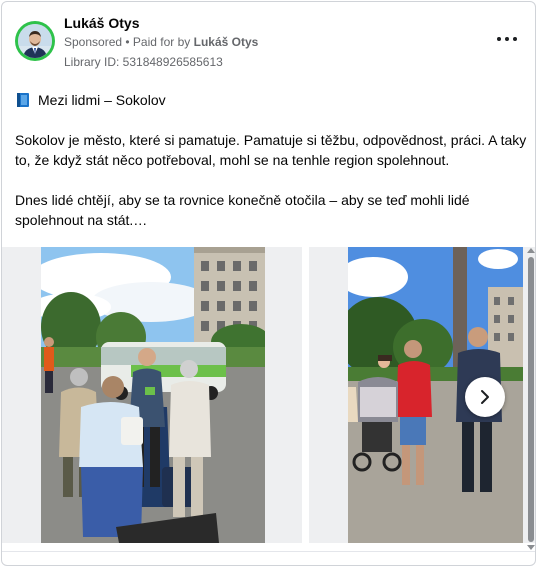 The width and height of the screenshot is (539, 569). I want to click on scrollbar, so click(530, 399).